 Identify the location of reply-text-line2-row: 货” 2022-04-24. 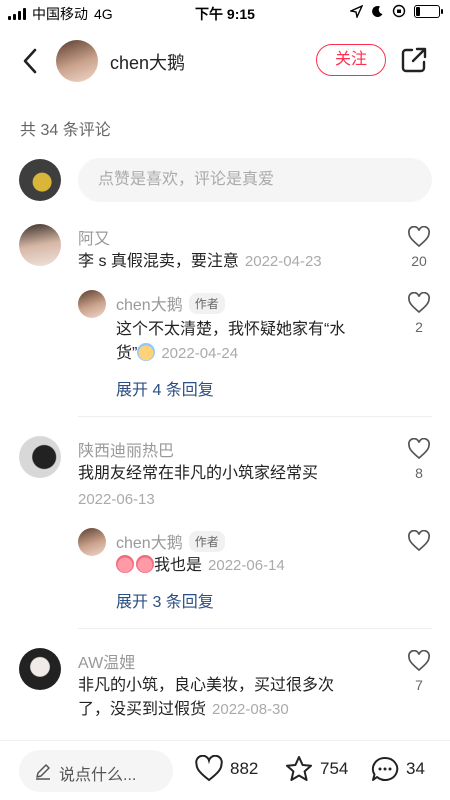
(230, 354).